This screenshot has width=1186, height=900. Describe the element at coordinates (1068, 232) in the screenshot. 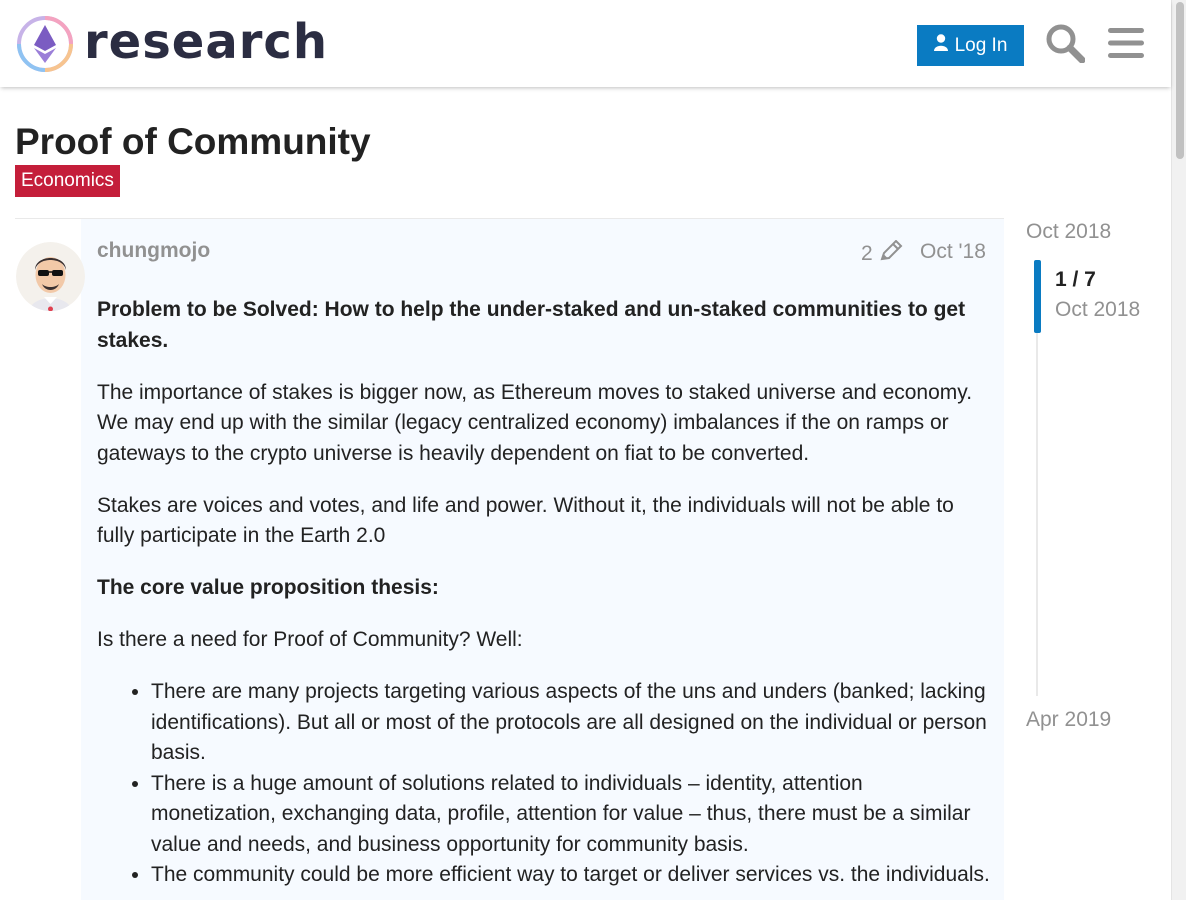

I see `timeline-start-date: Oct 2018` at that location.